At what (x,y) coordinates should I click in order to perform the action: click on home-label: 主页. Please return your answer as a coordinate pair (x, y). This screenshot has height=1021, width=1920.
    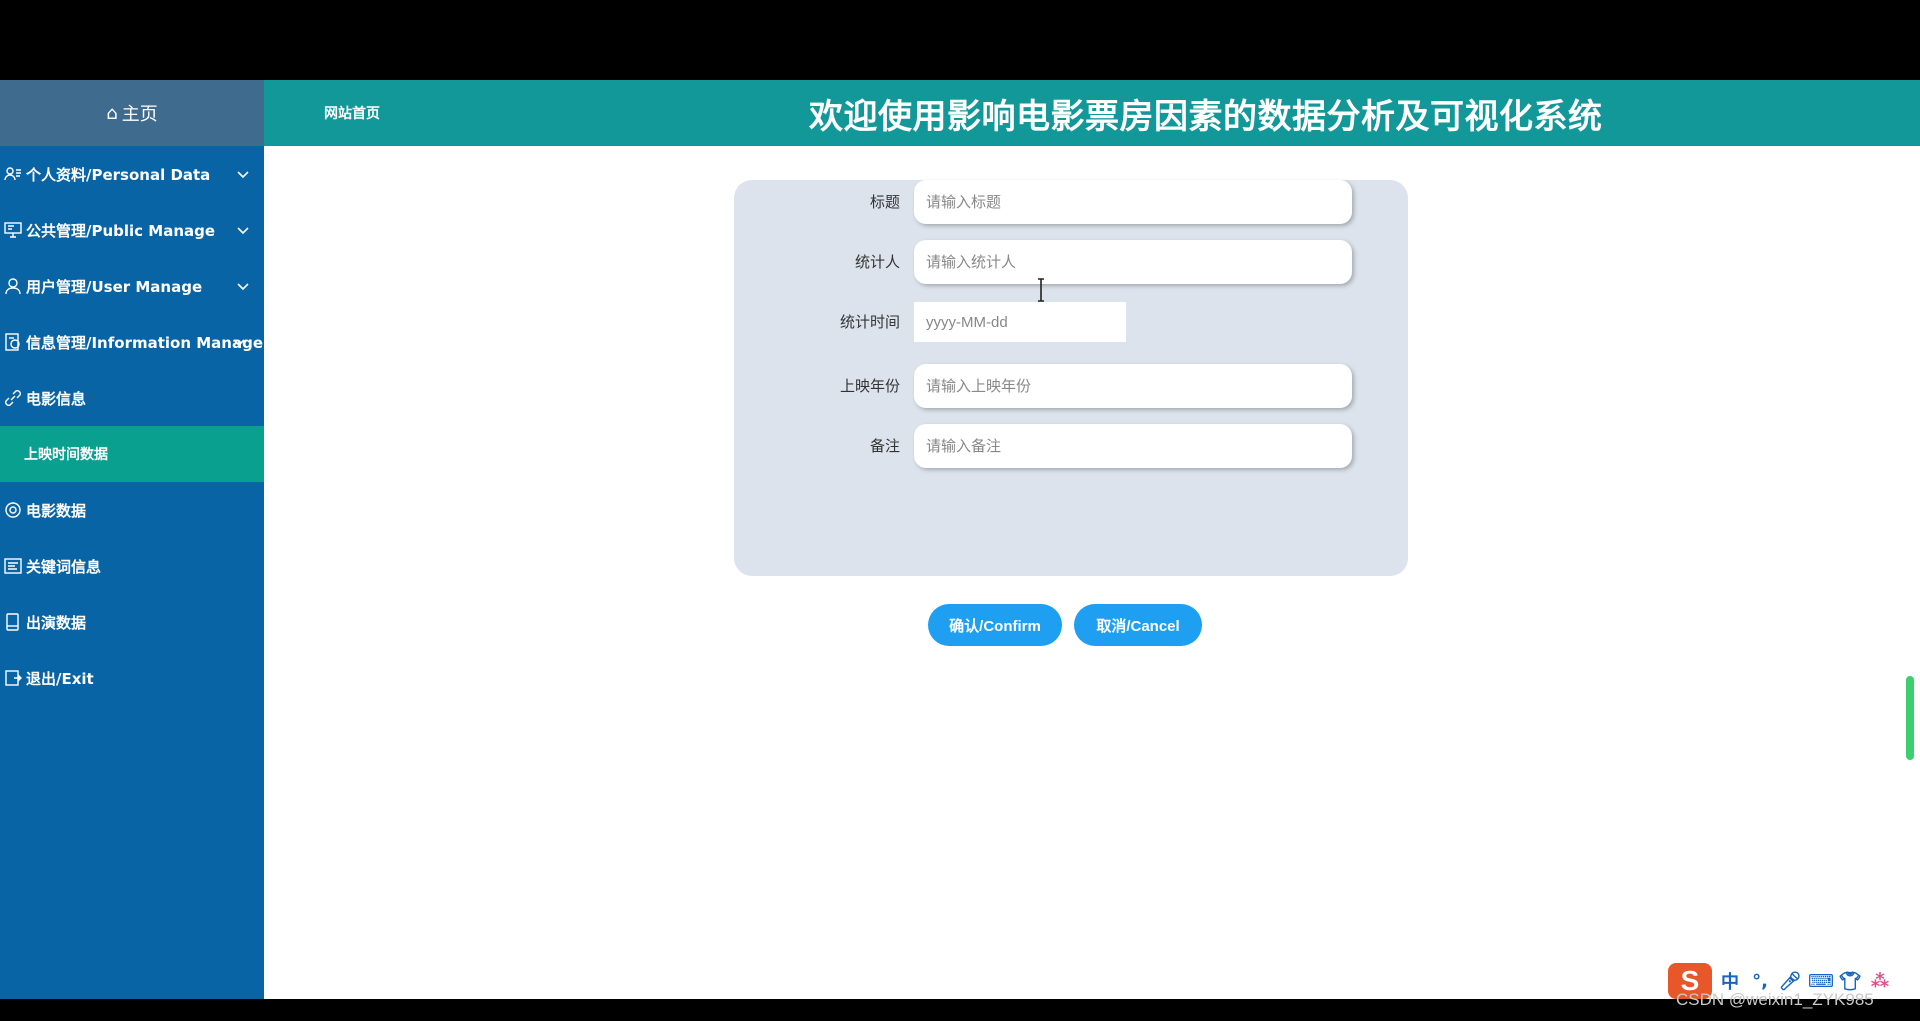
    Looking at the image, I should click on (139, 114).